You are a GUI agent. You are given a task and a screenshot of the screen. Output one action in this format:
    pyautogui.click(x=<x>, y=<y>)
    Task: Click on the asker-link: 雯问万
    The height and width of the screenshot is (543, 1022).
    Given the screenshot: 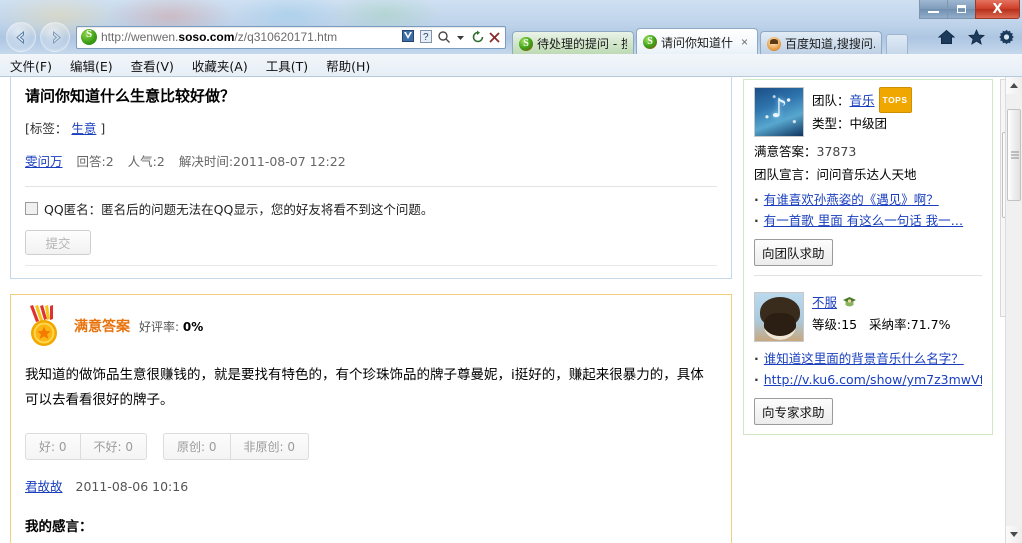 What is the action you would take?
    pyautogui.click(x=44, y=161)
    